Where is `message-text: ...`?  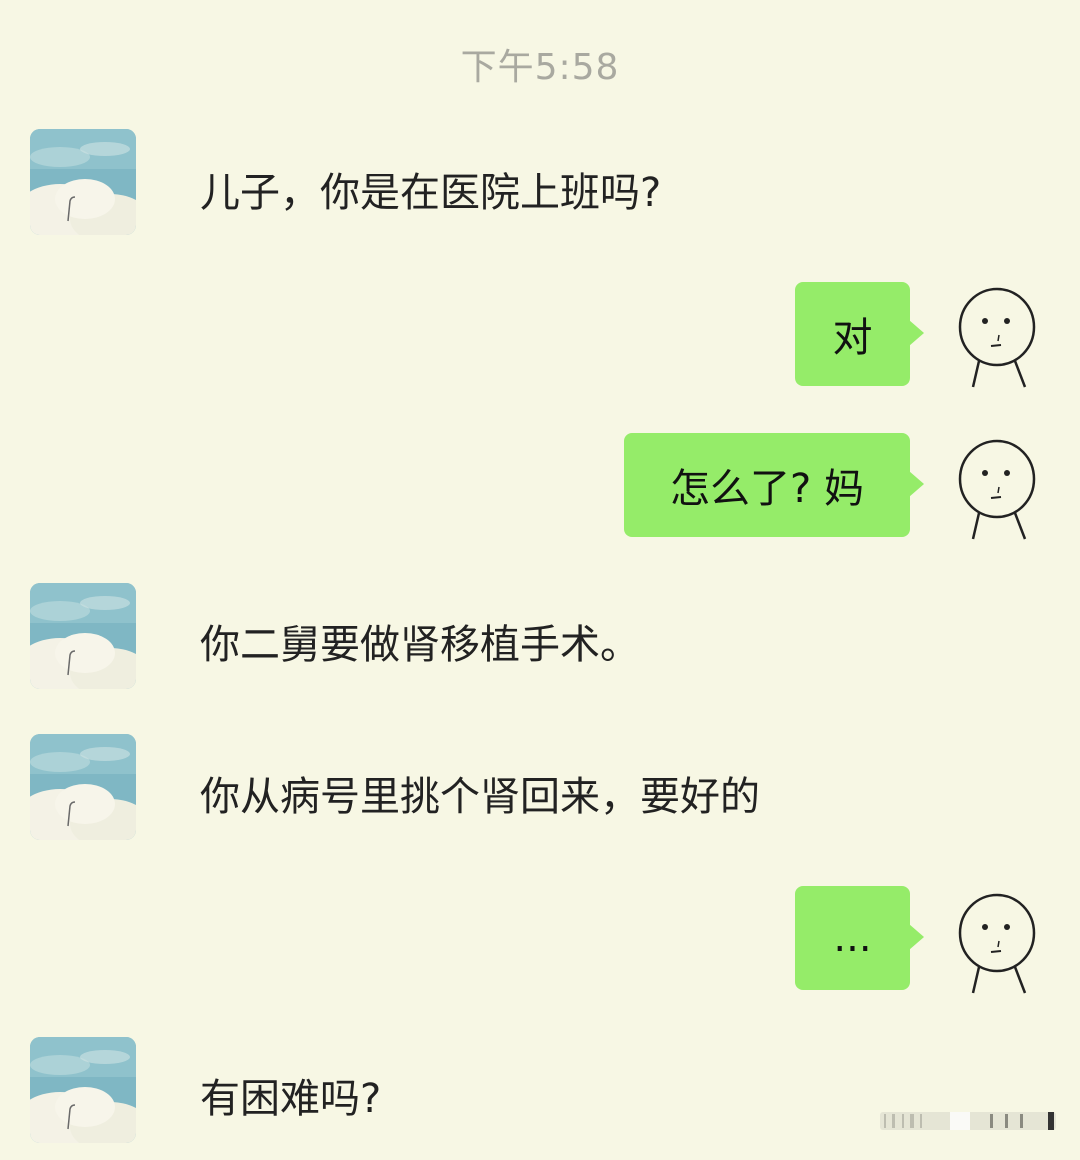
message-text: ... is located at coordinates (852, 938).